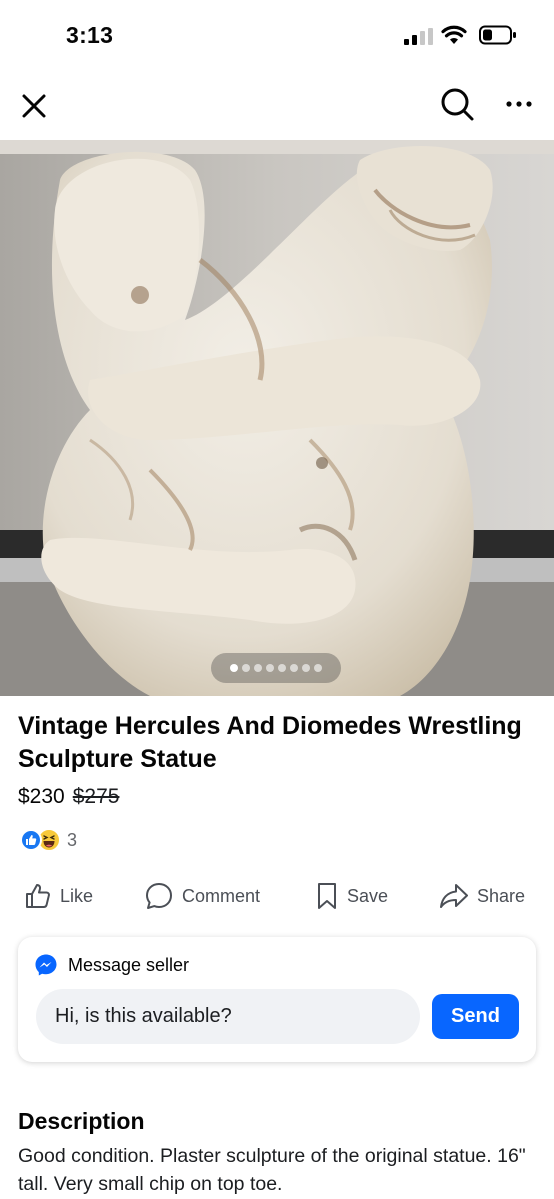 The image size is (554, 1199). What do you see at coordinates (81, 1121) in the screenshot?
I see `description-heading: Description` at bounding box center [81, 1121].